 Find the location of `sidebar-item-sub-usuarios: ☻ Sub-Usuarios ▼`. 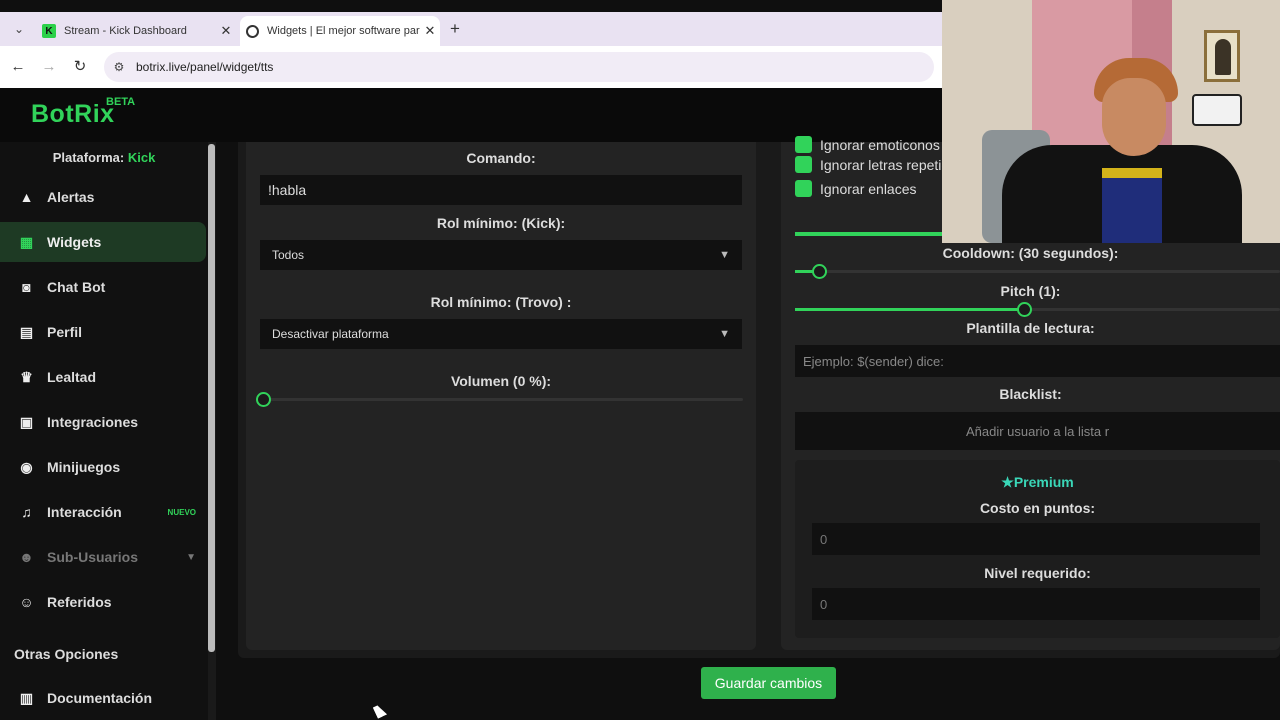

sidebar-item-sub-usuarios: ☻ Sub-Usuarios ▼ is located at coordinates (103, 557).